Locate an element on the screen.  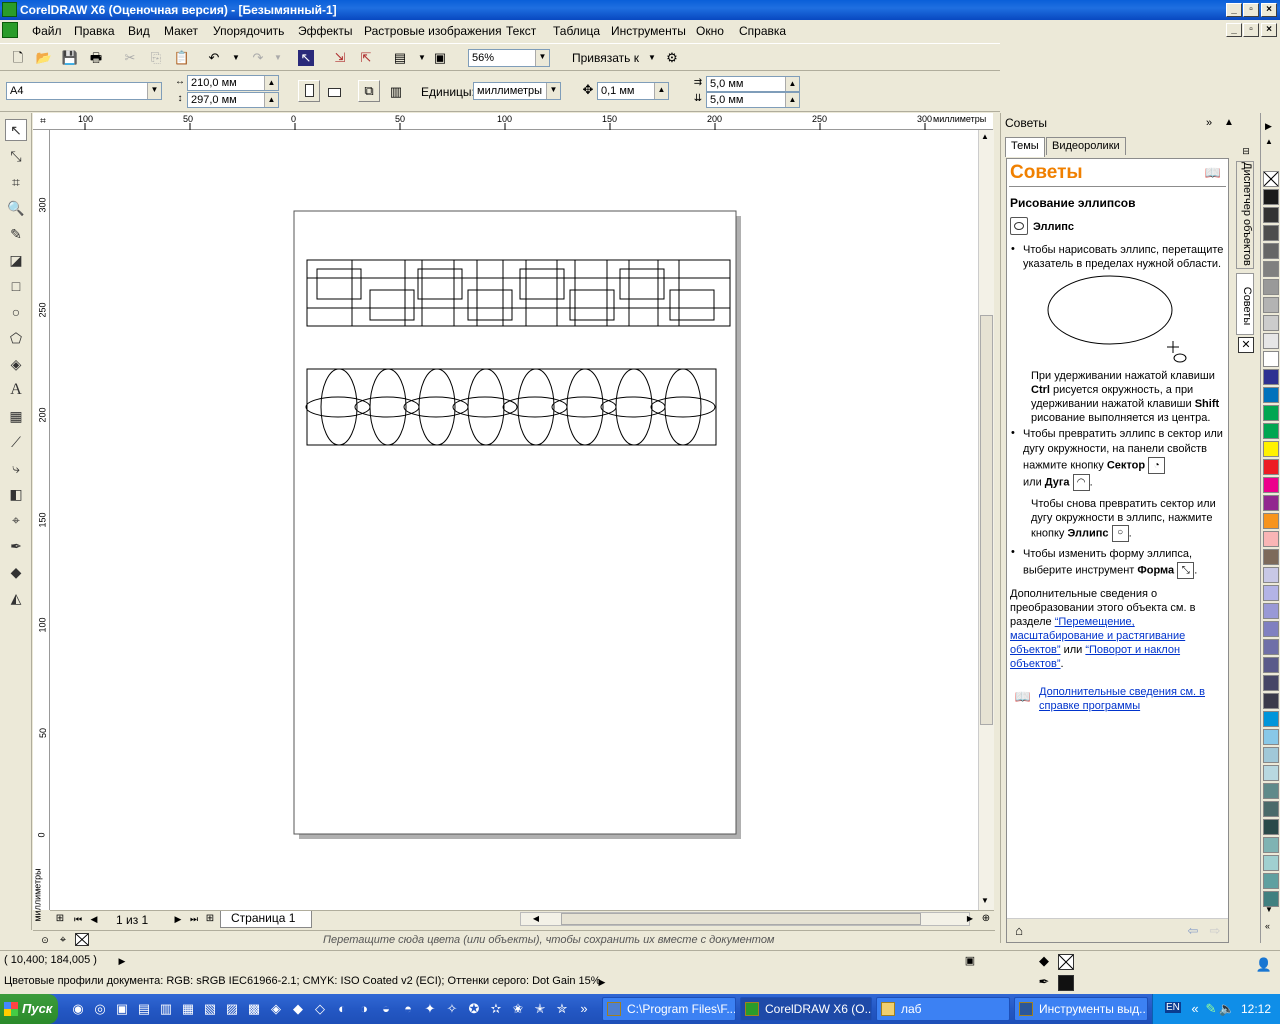
docker-expand-icon: » is located at coordinates (1209, 123).